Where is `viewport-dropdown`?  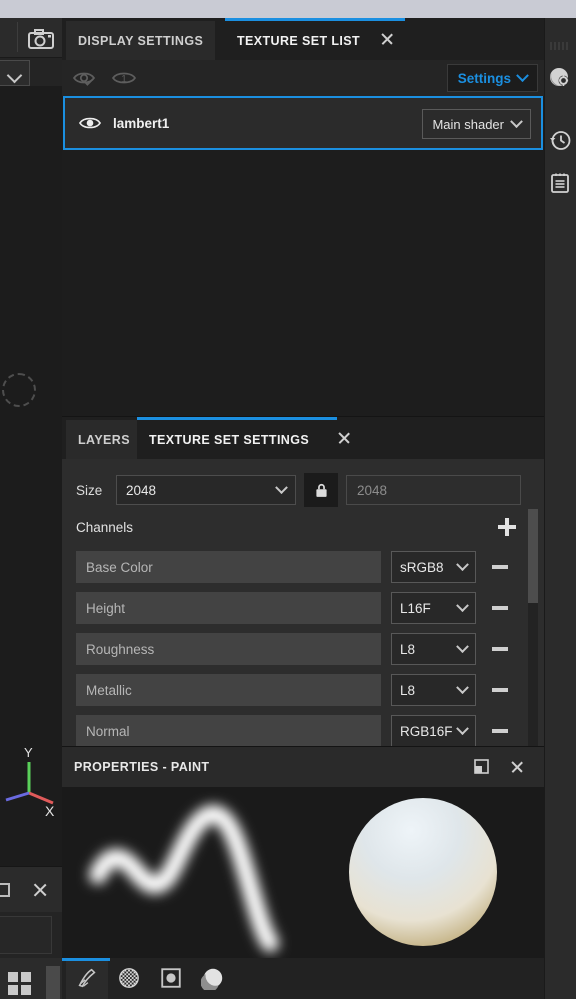
viewport-dropdown is located at coordinates (15, 73).